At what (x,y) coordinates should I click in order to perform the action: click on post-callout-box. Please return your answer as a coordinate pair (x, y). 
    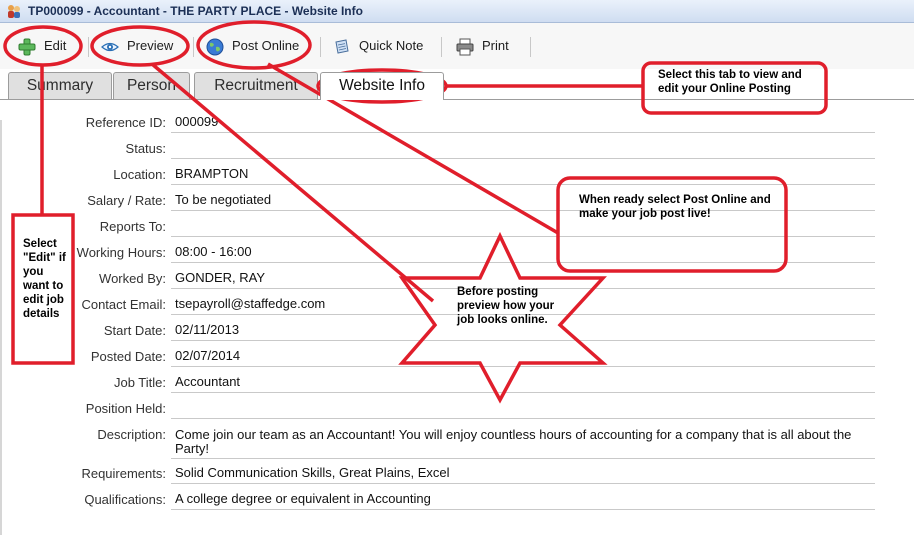
    Looking at the image, I should click on (672, 224).